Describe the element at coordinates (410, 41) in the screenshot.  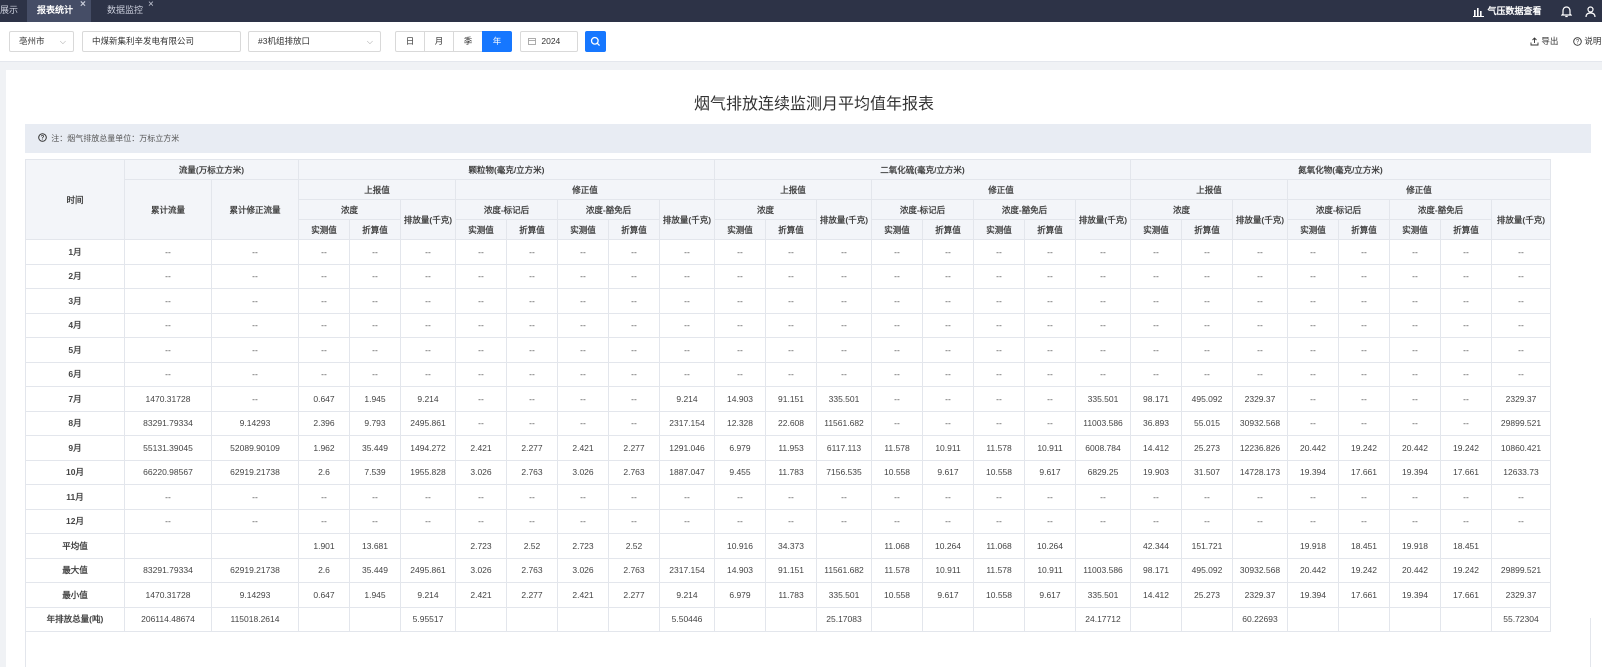
I see `period-day-button: 日` at that location.